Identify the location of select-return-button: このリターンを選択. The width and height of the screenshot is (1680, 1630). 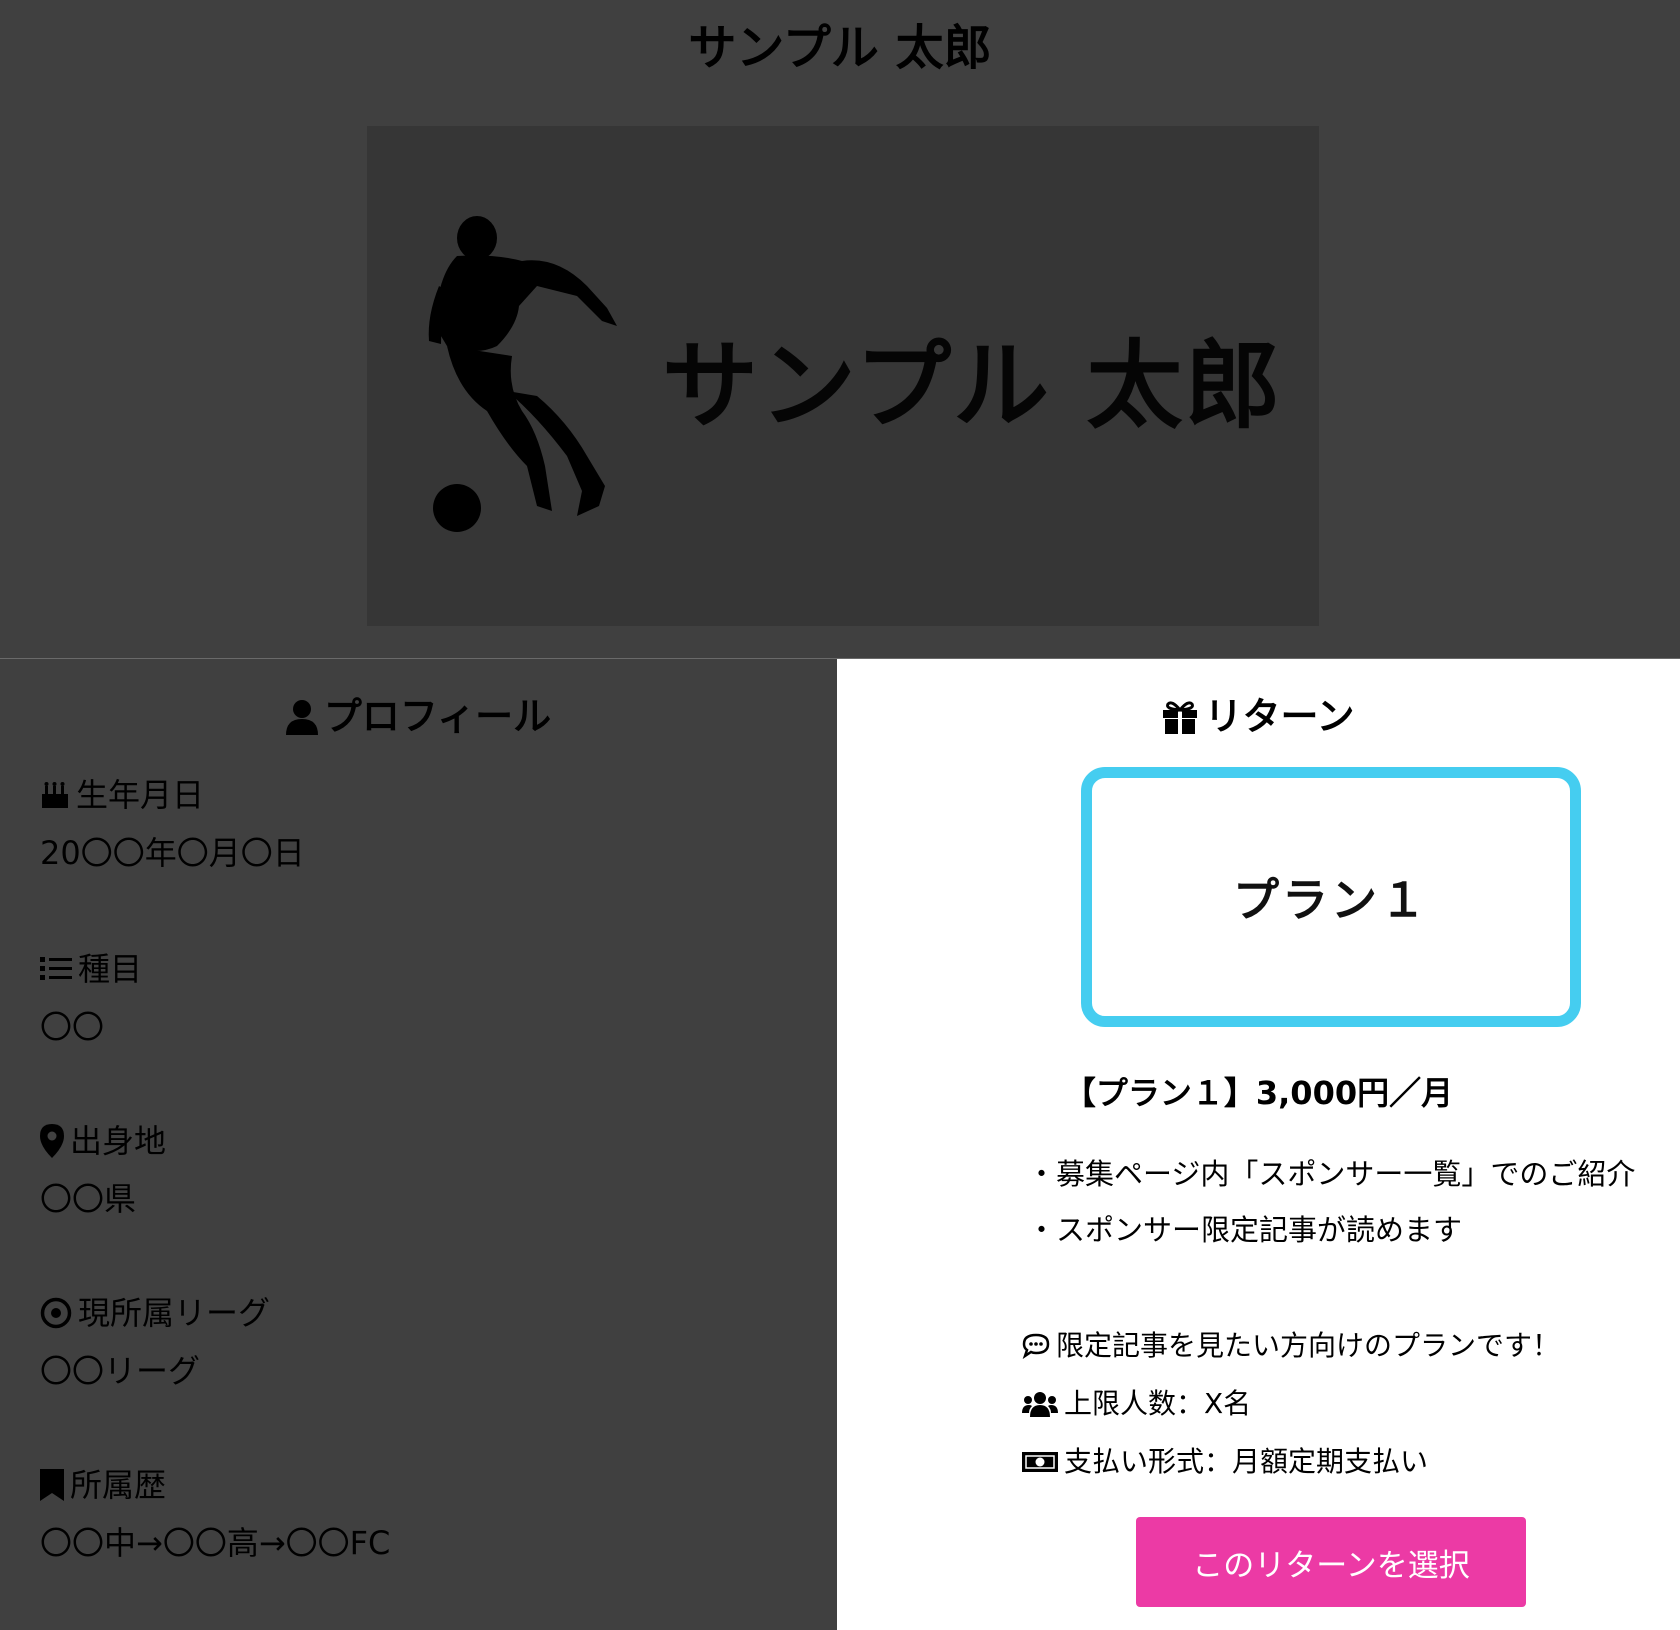
(1331, 1562).